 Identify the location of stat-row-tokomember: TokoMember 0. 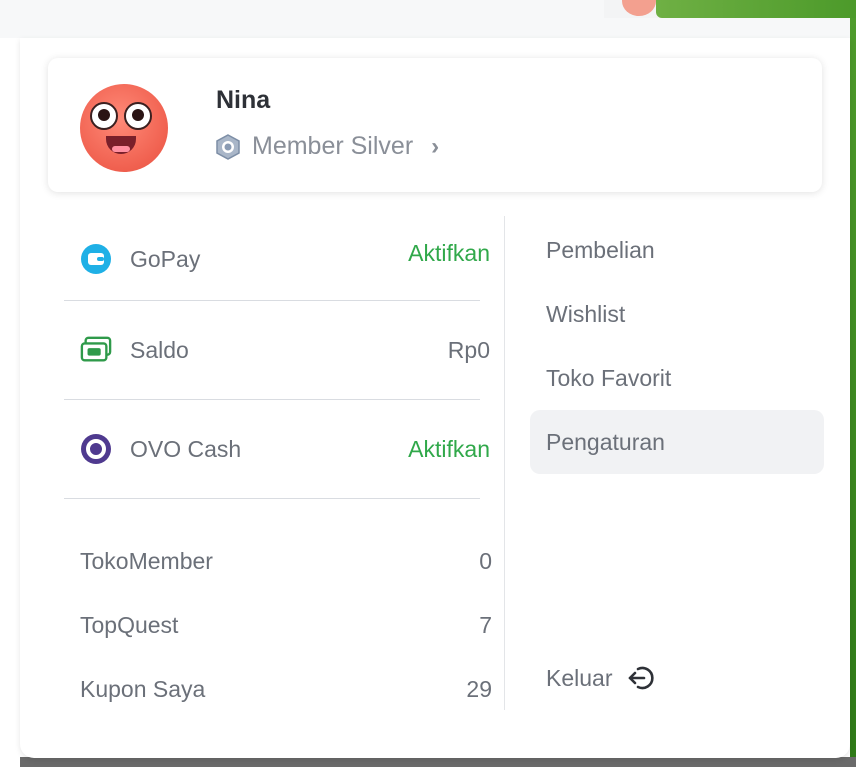
(278, 561).